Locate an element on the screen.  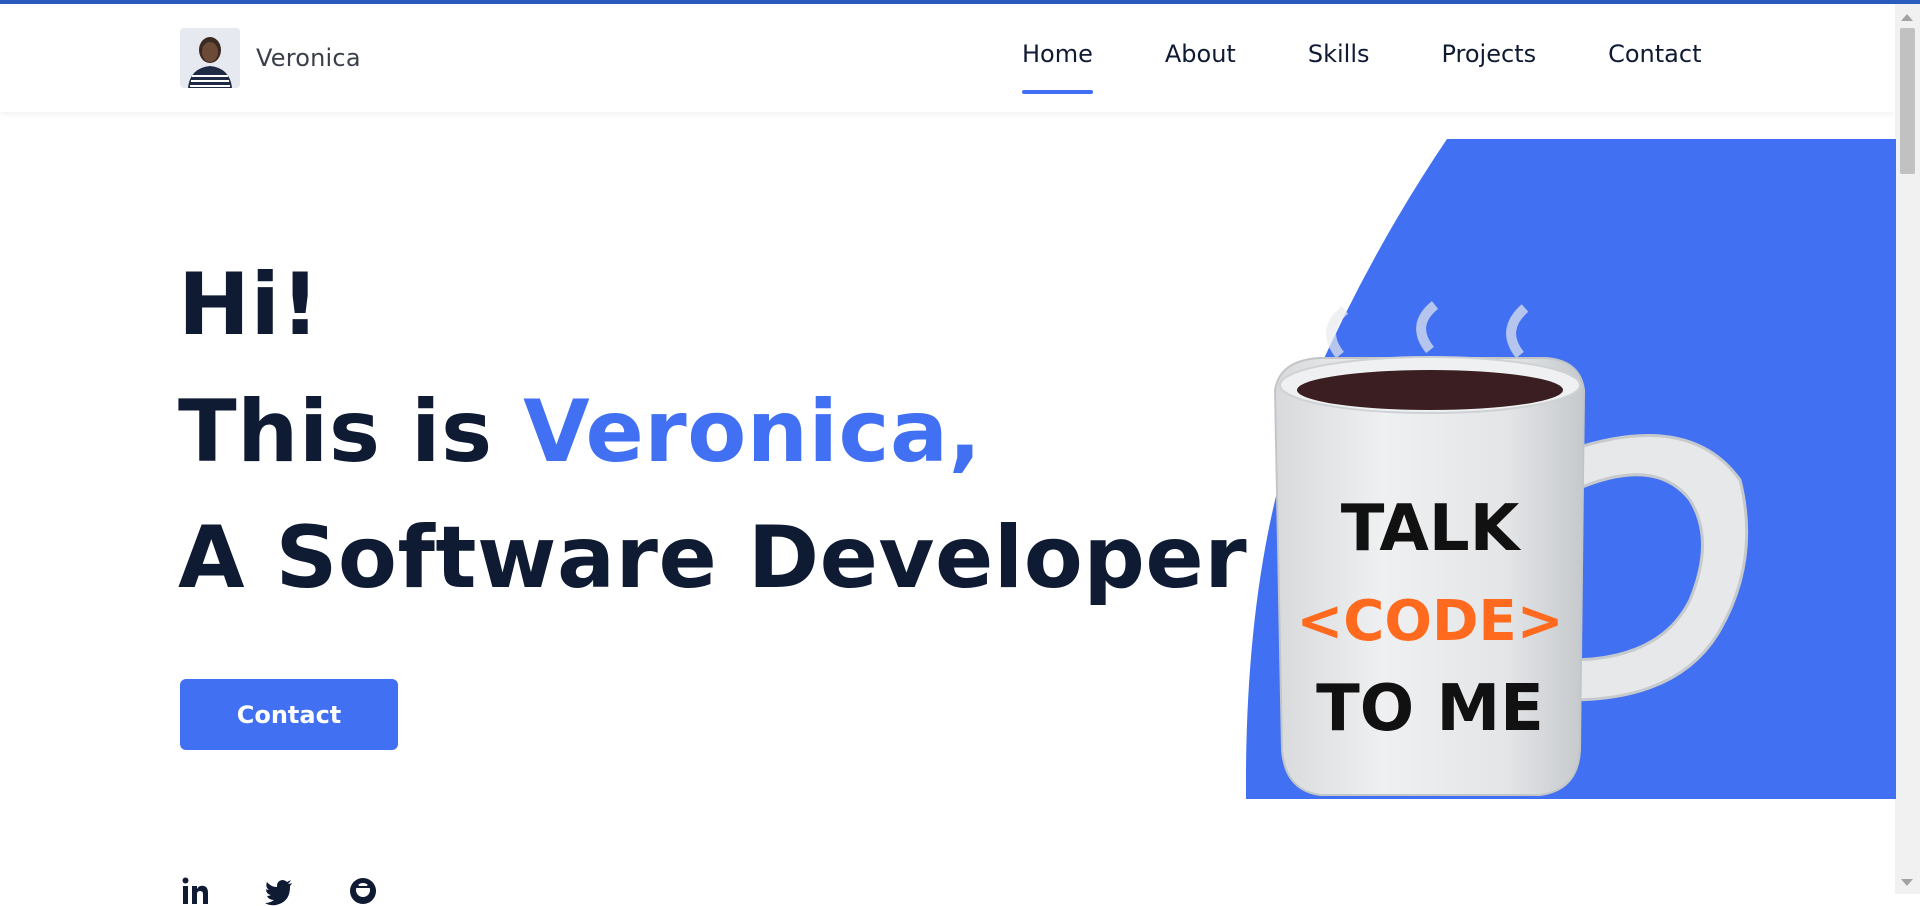
hero-greeting: Hi! is located at coordinates (249, 305).